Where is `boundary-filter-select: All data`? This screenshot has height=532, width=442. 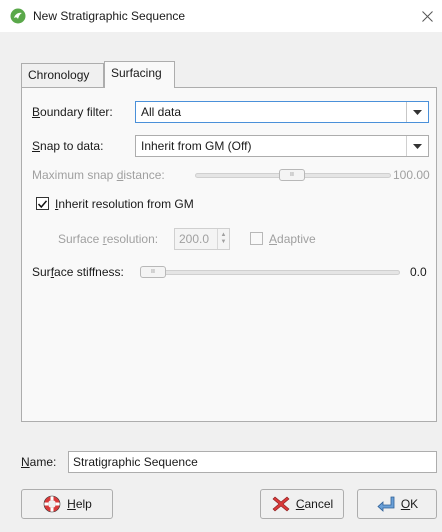 boundary-filter-select: All data is located at coordinates (282, 112).